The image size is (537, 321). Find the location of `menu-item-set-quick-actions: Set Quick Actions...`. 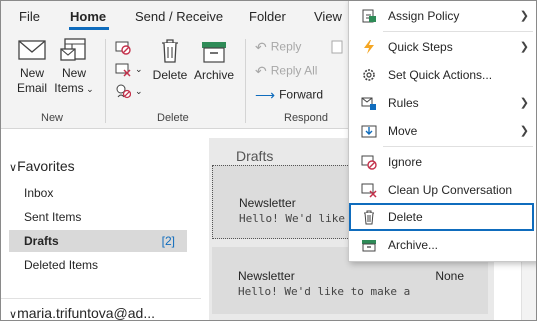

menu-item-set-quick-actions: Set Quick Actions... is located at coordinates (442, 75).